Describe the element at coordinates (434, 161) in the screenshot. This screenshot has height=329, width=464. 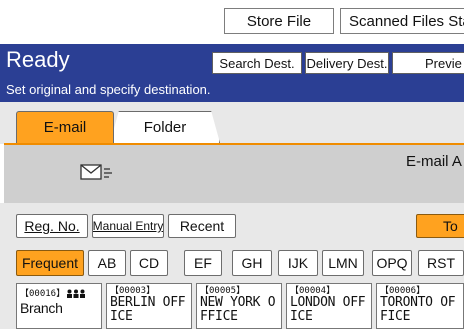
I see `email-address-label: E-mail A` at that location.